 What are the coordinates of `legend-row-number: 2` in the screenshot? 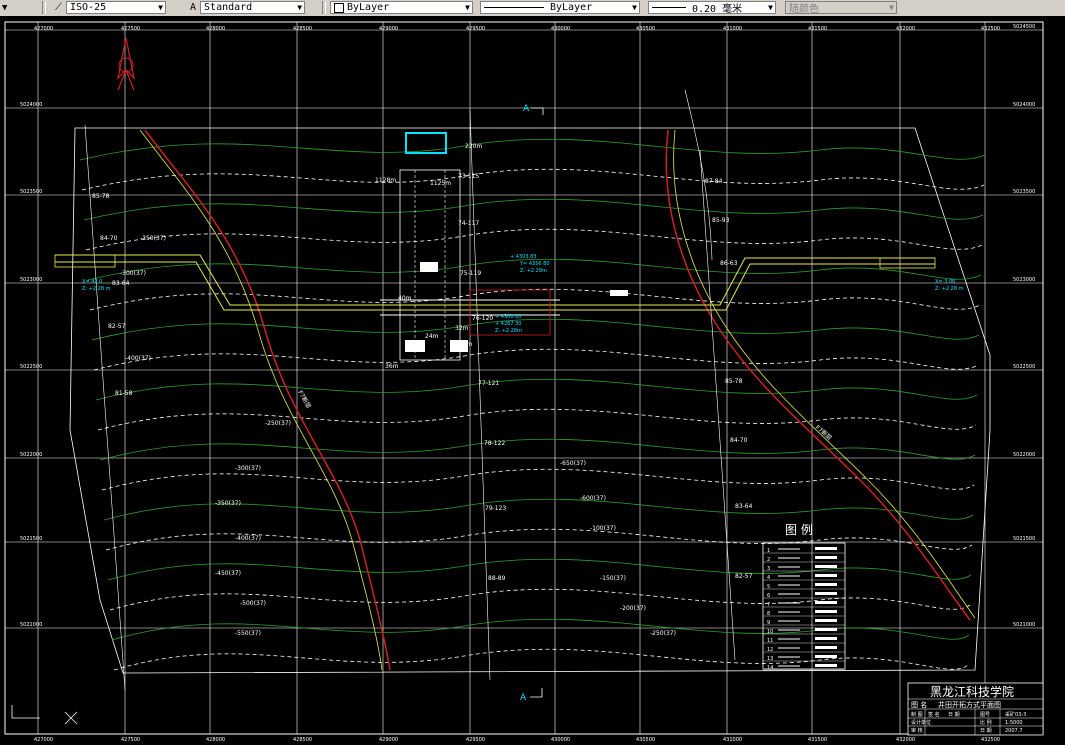 It's located at (768, 560).